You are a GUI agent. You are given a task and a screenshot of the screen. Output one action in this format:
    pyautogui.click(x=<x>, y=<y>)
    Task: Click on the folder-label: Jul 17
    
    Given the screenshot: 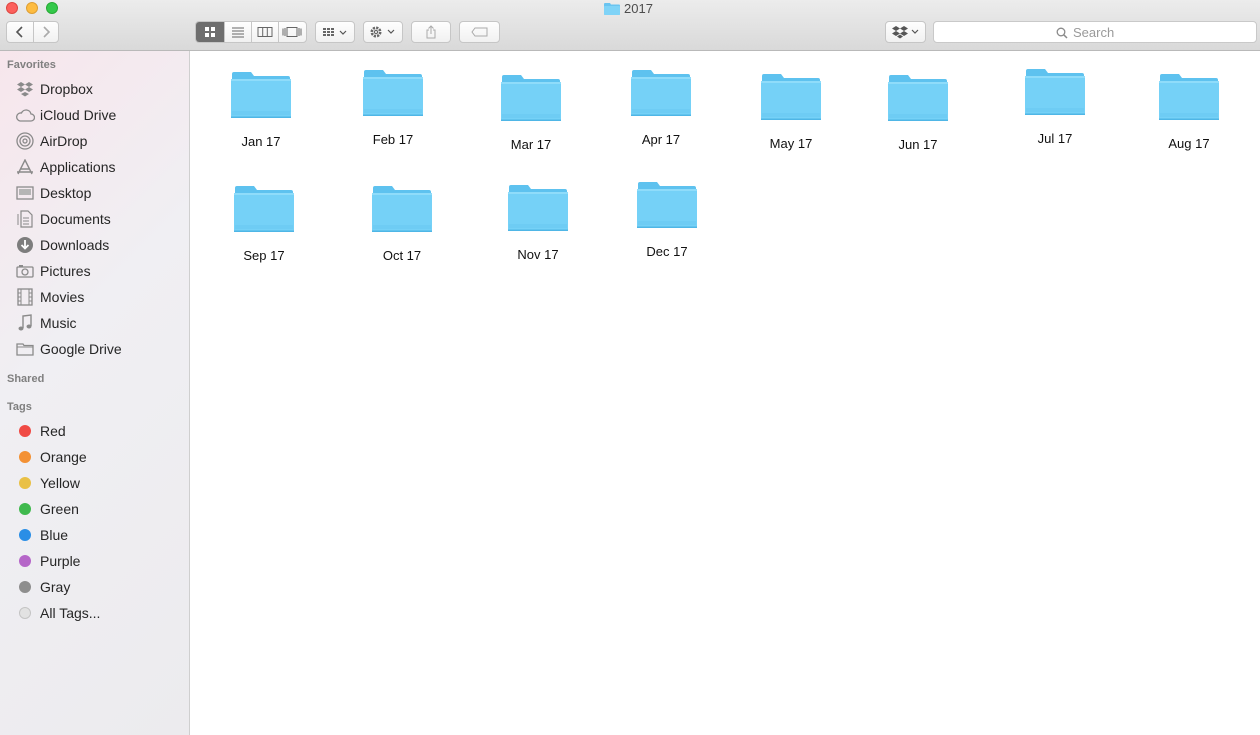 What is the action you would take?
    pyautogui.click(x=1055, y=138)
    